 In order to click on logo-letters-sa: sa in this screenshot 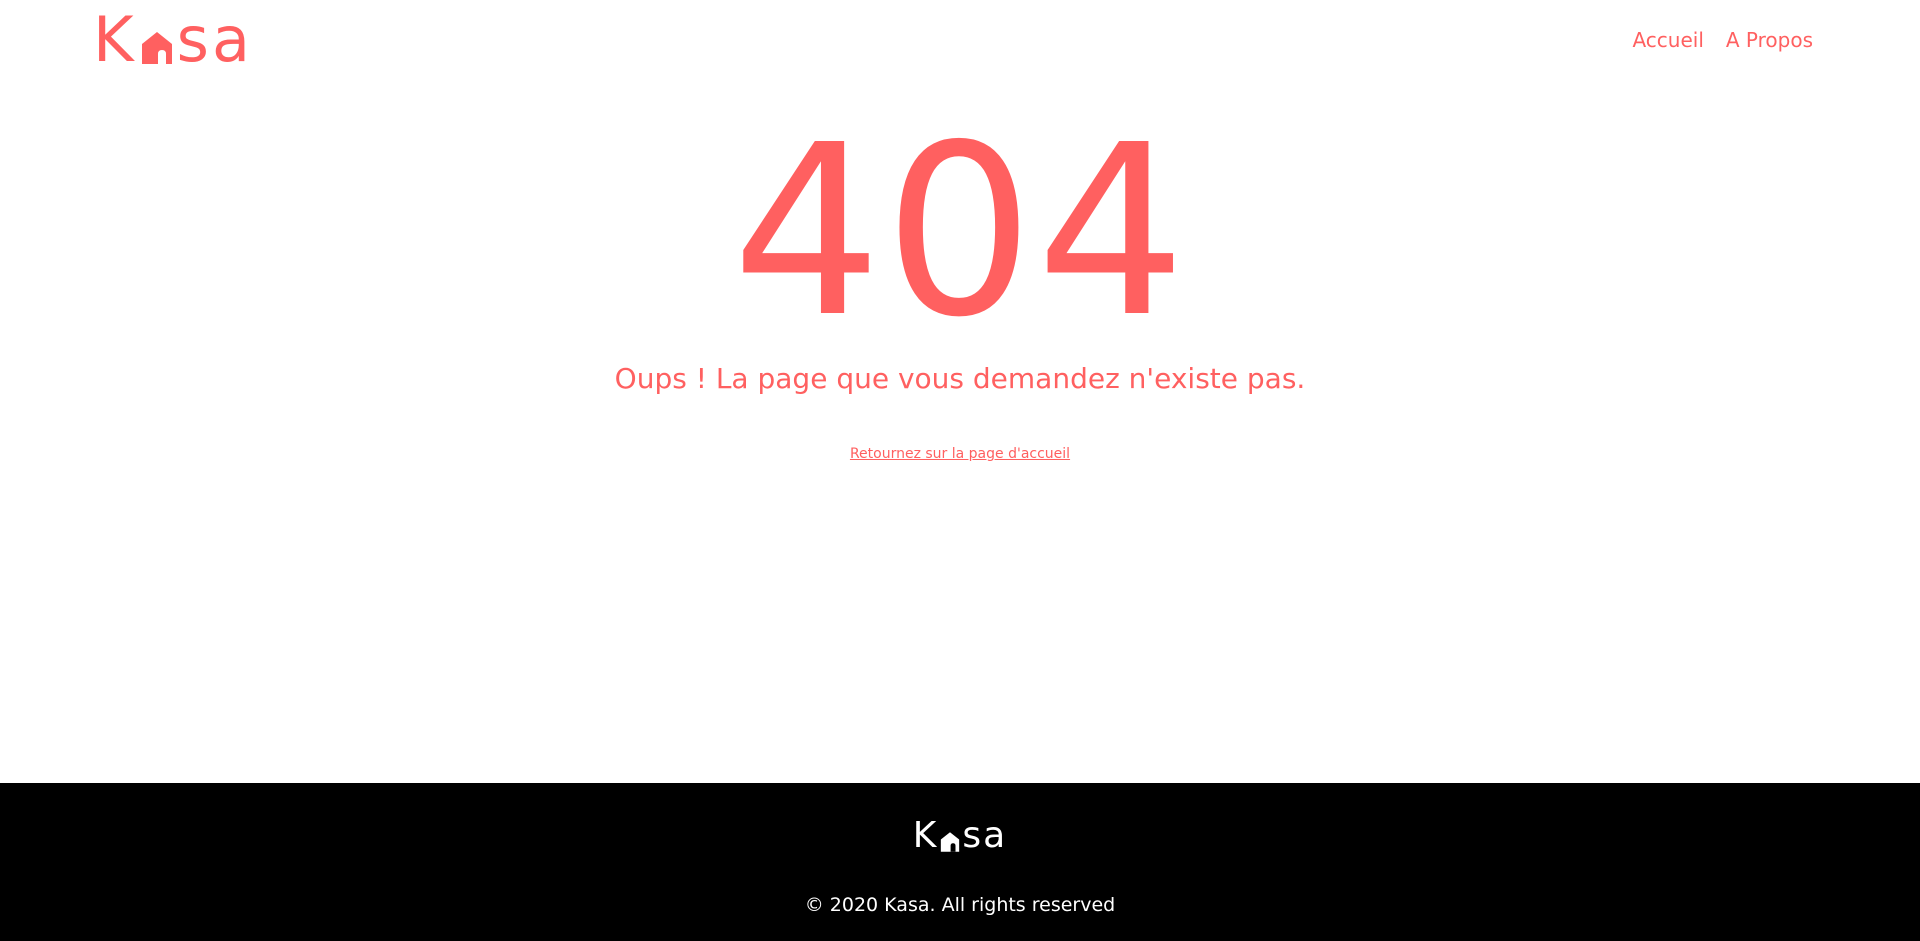, I will do `click(214, 39)`.